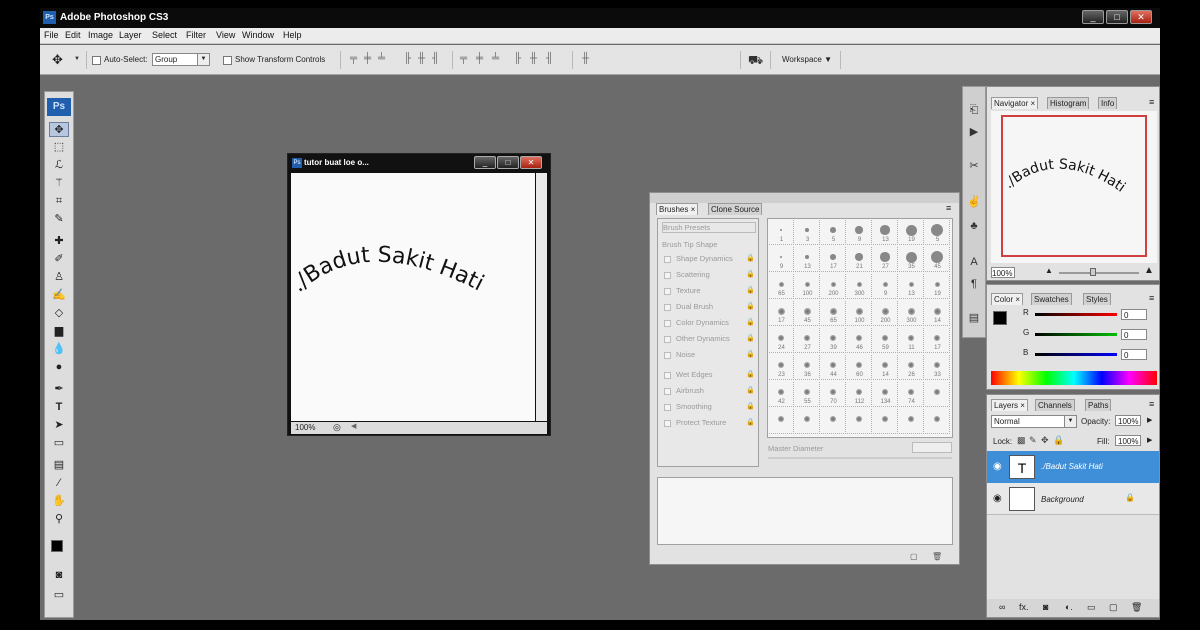  Describe the element at coordinates (1021, 440) in the screenshot. I see `lock-transparent-icon: ▩` at that location.